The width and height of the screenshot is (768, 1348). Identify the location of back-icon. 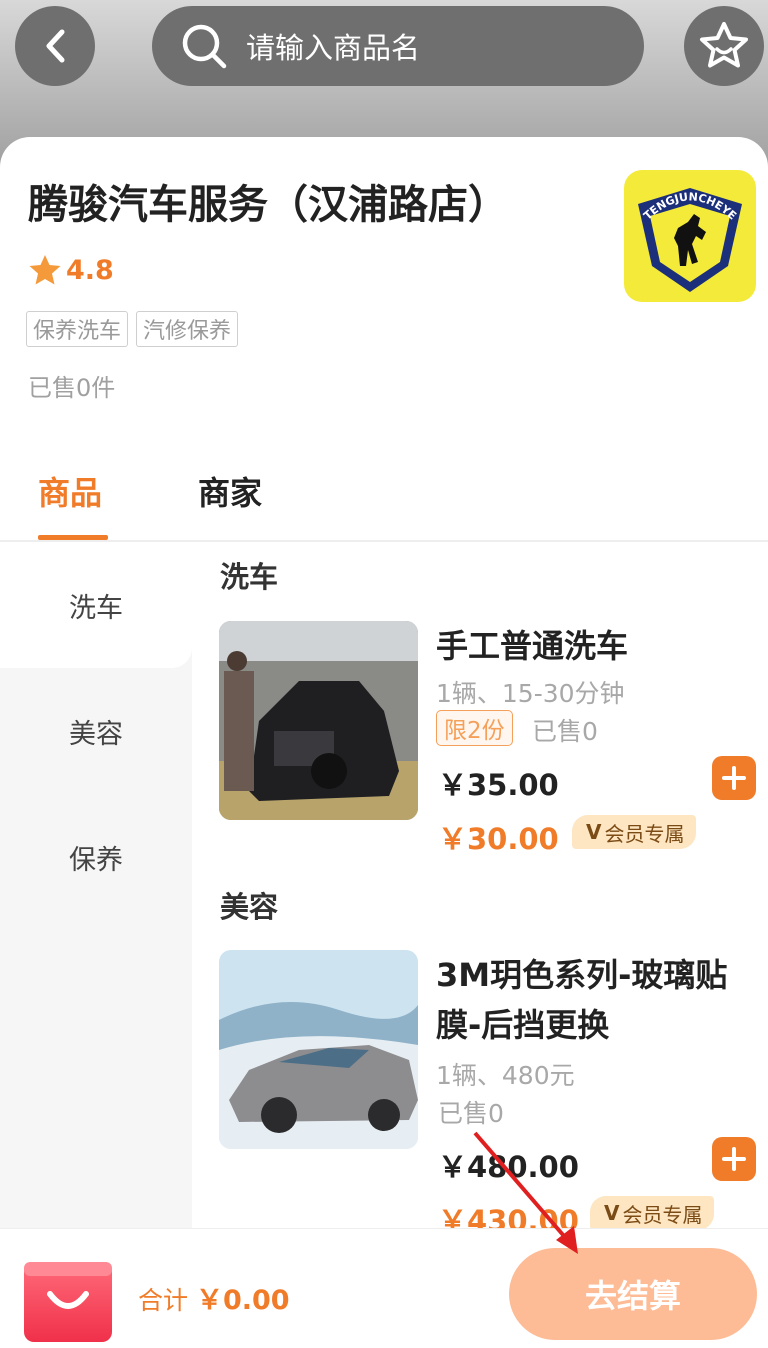
(55, 46).